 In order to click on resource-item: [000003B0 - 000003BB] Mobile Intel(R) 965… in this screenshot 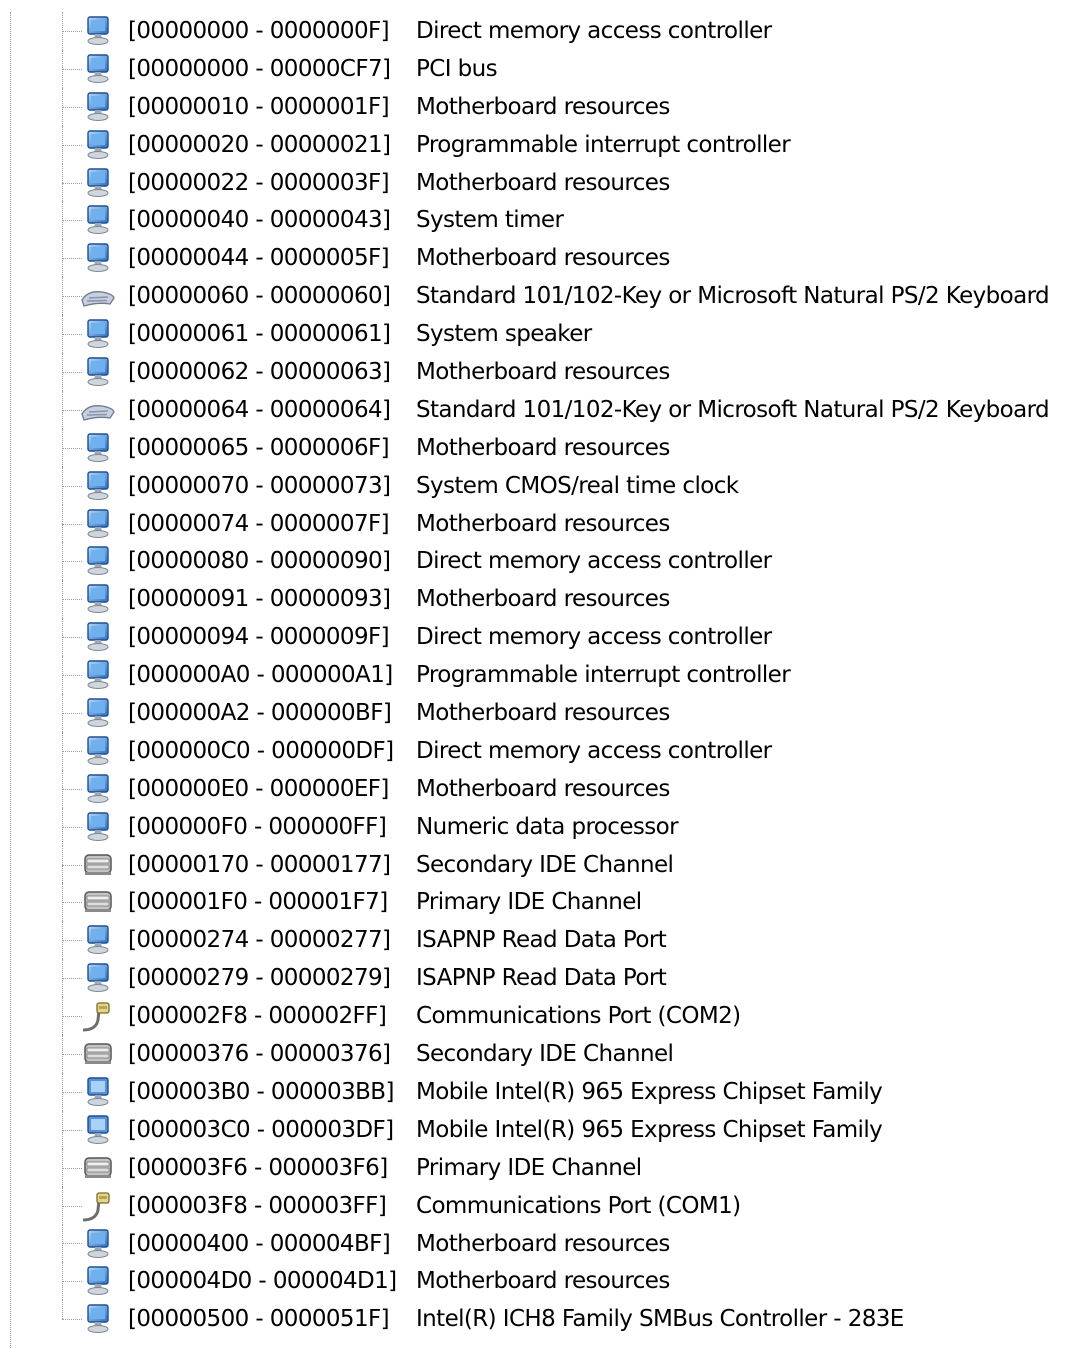, I will do `click(545, 1091)`.